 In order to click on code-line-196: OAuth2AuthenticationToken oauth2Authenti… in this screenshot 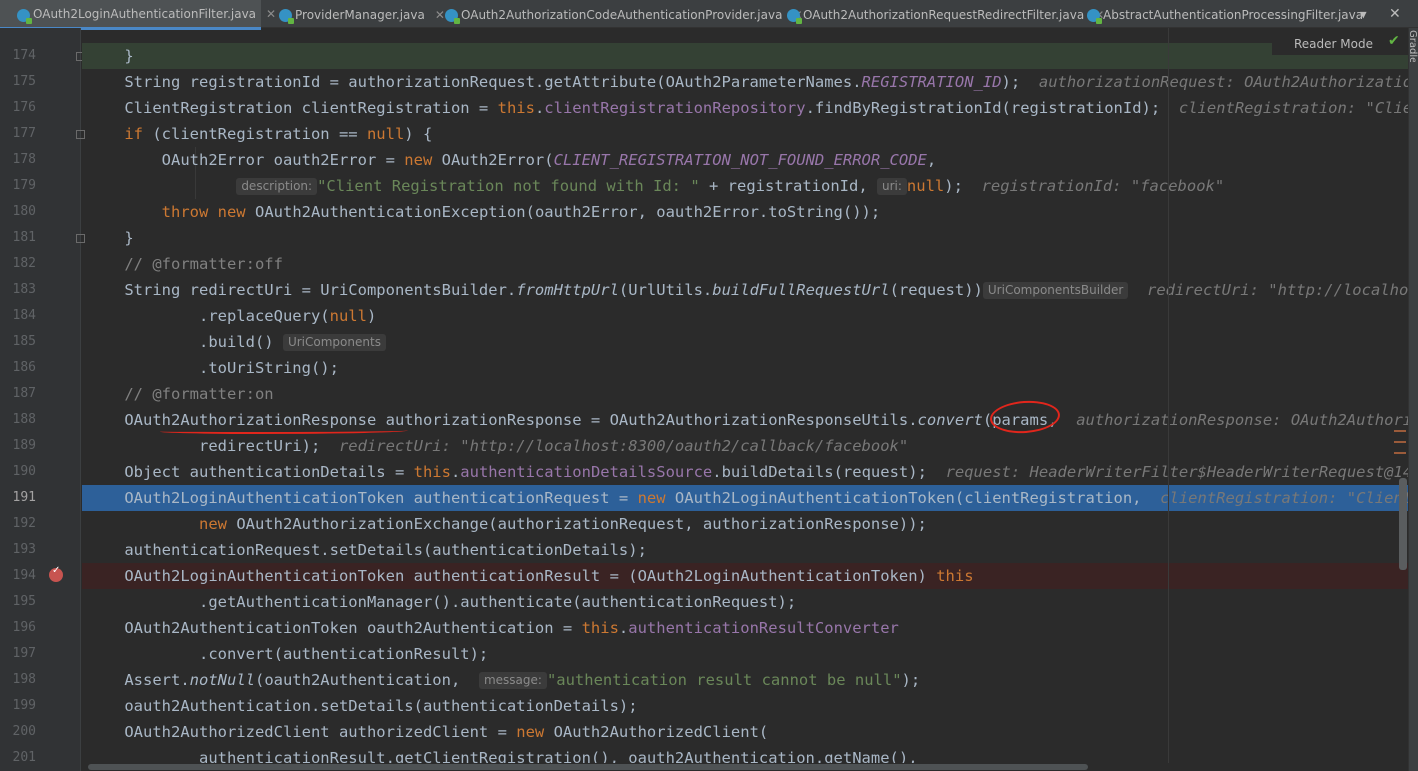, I will do `click(493, 628)`.